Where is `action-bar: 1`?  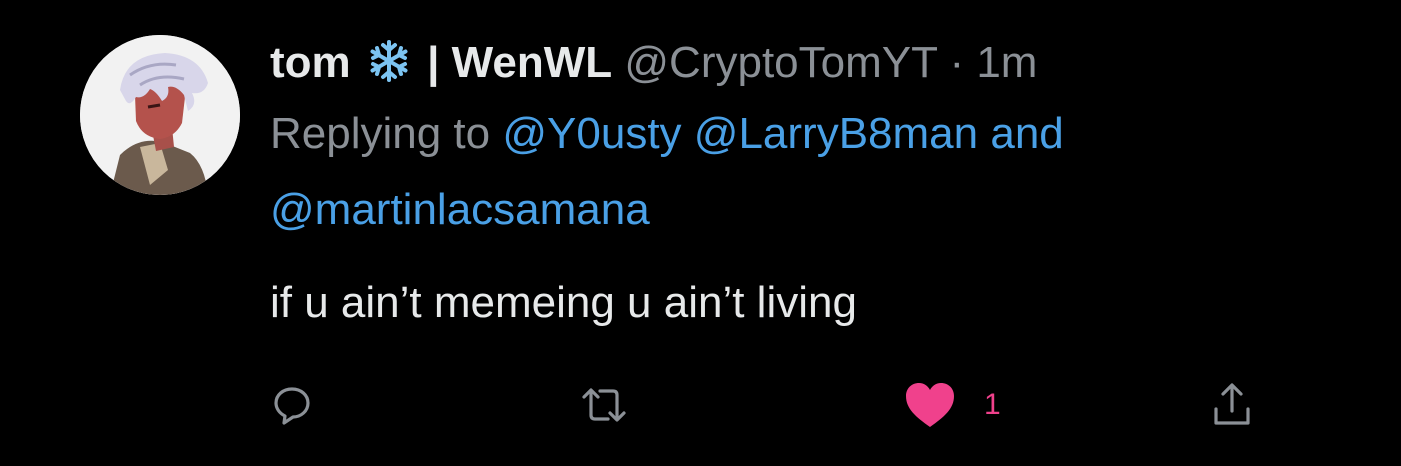
action-bar: 1 is located at coordinates (775, 405).